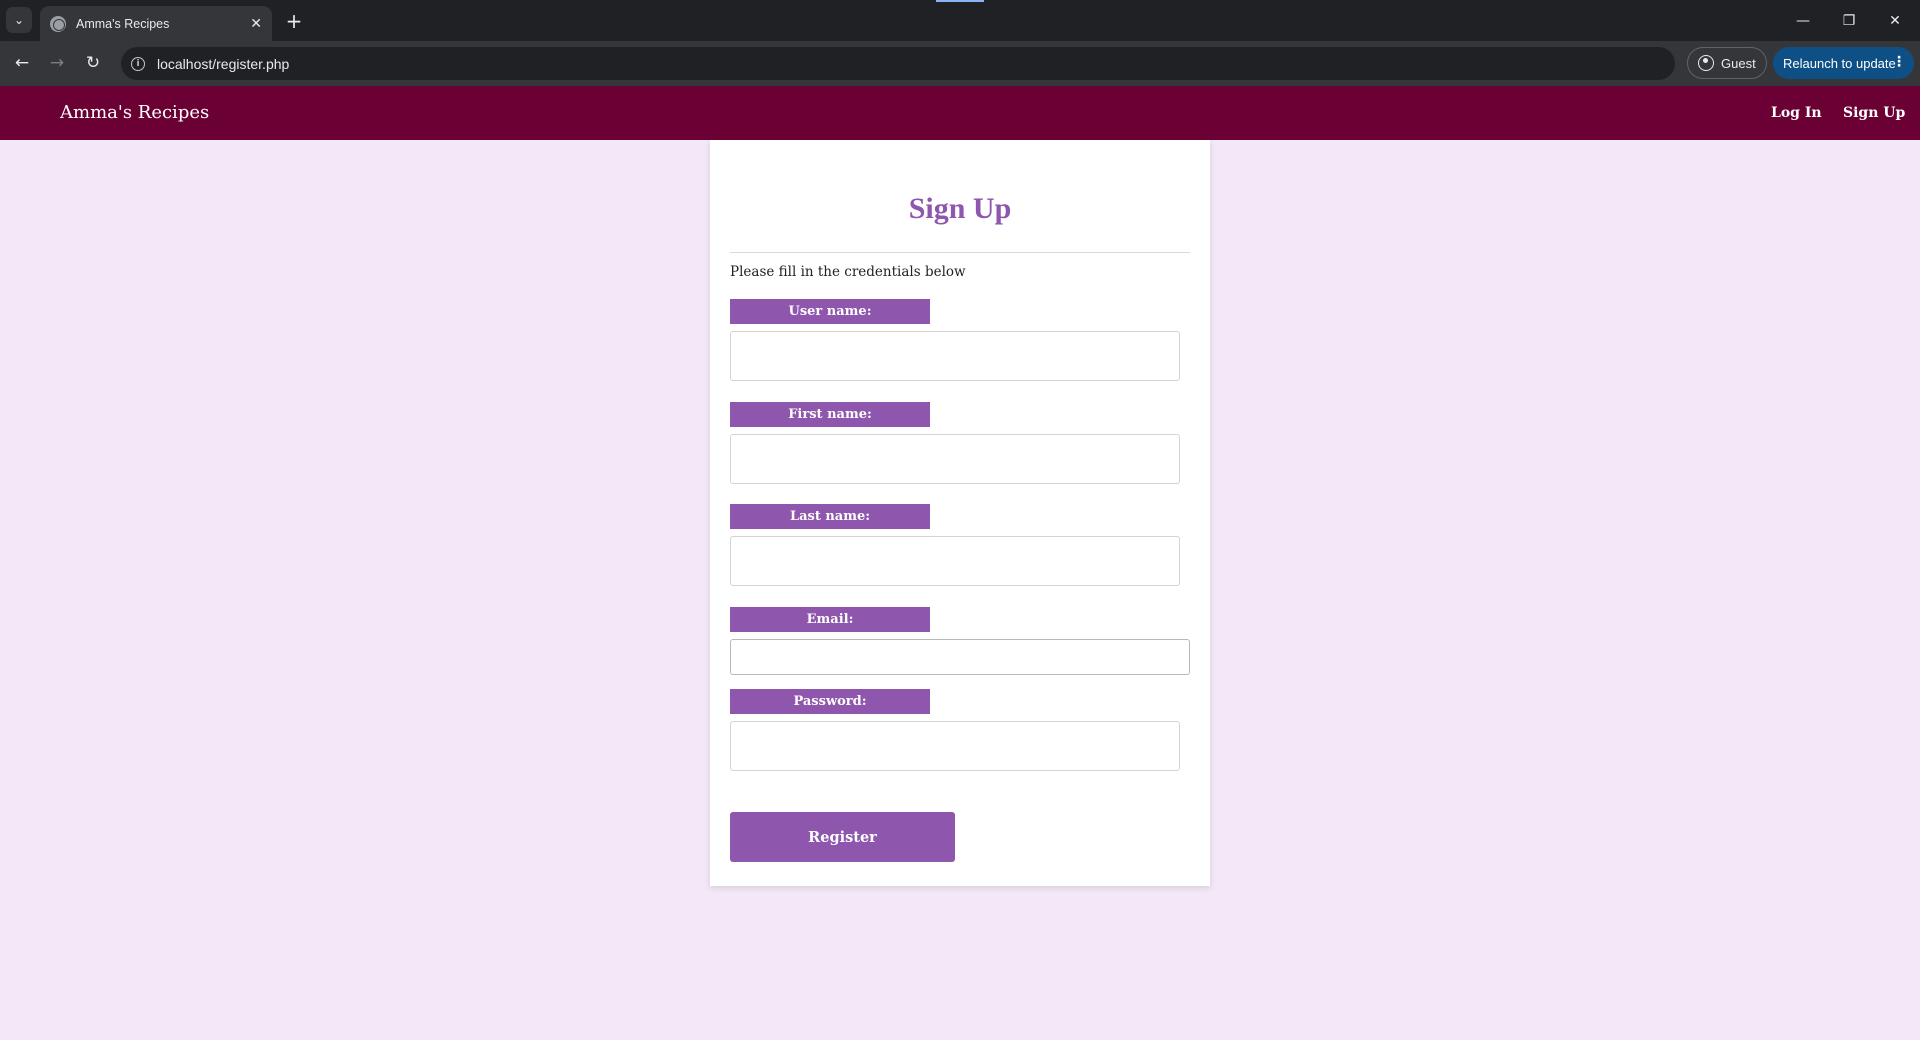  I want to click on close-tab-icon: ✕, so click(256, 24).